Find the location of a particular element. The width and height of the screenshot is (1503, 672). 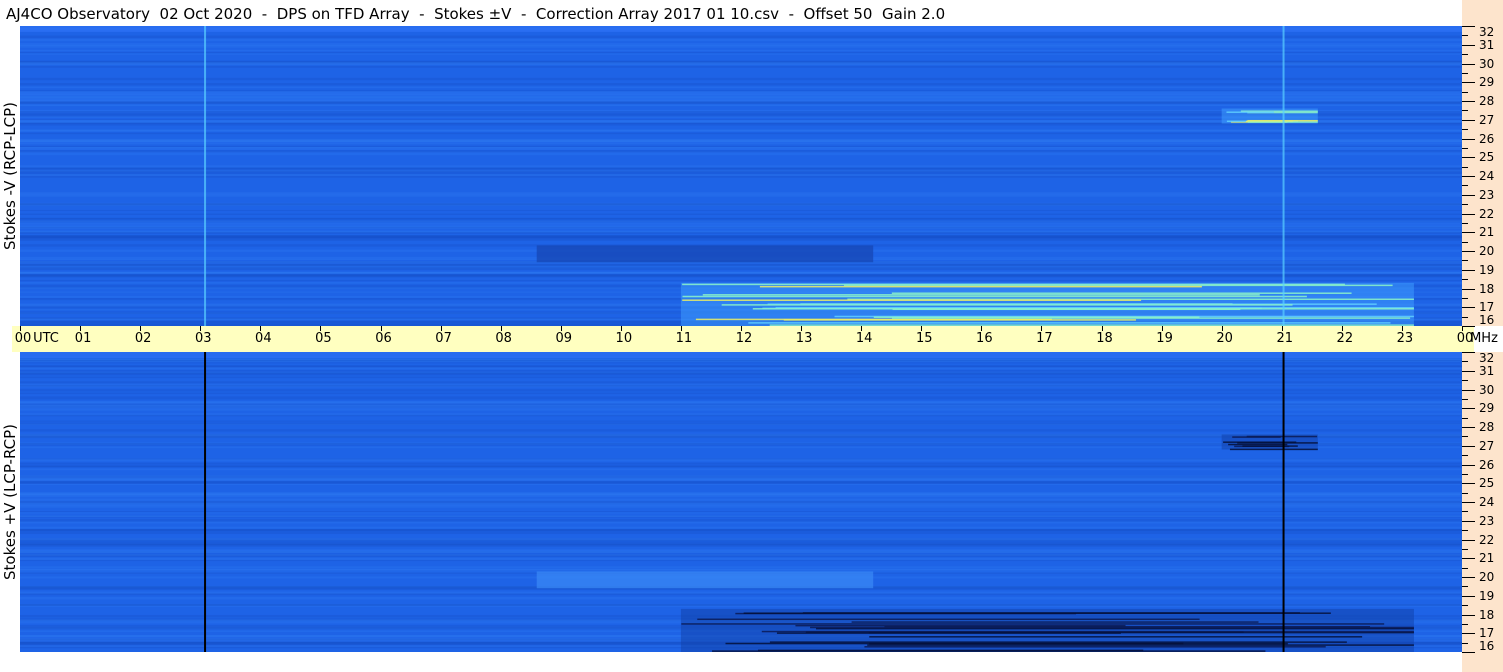

freq-tick-label: 22 is located at coordinates (1487, 213).